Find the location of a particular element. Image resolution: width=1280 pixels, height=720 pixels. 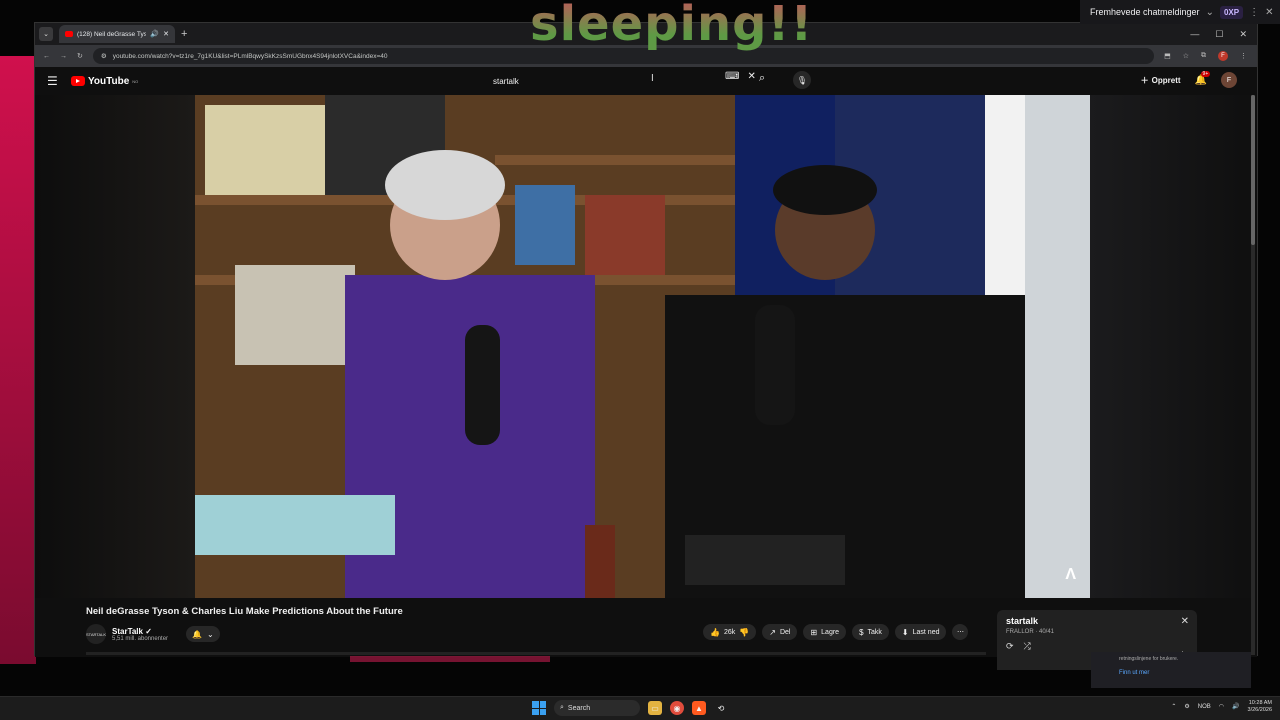

download-label: Last ned is located at coordinates (926, 632).